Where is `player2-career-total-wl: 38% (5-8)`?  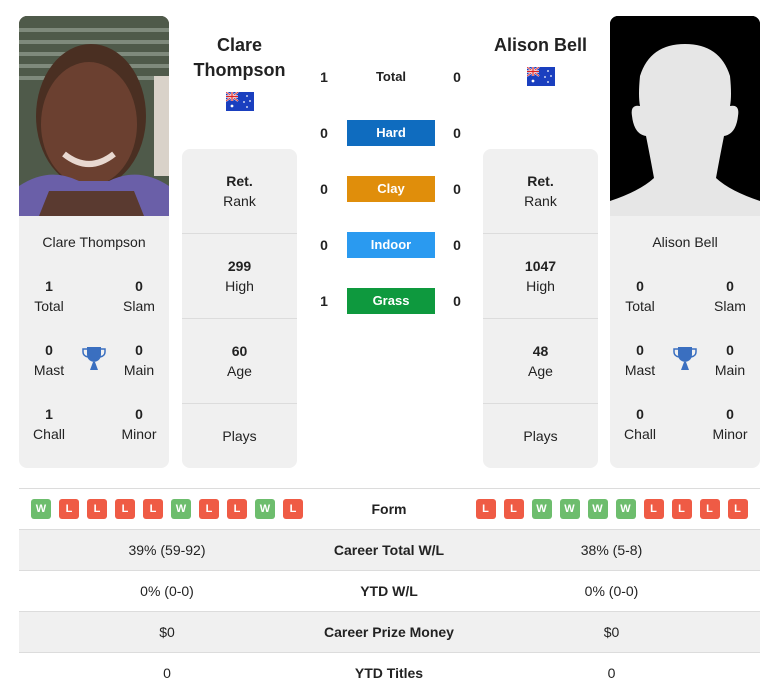
player2-career-total-wl: 38% (5-8) is located at coordinates (611, 550).